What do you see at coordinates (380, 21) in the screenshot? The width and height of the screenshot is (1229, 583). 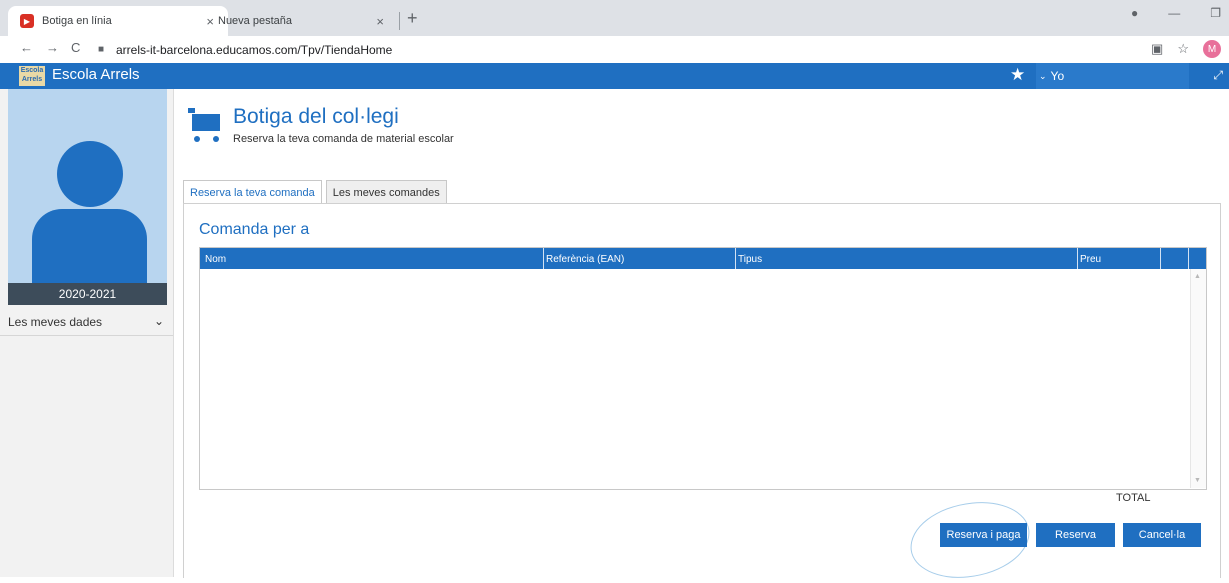 I see `close-tab-icon: ×` at bounding box center [380, 21].